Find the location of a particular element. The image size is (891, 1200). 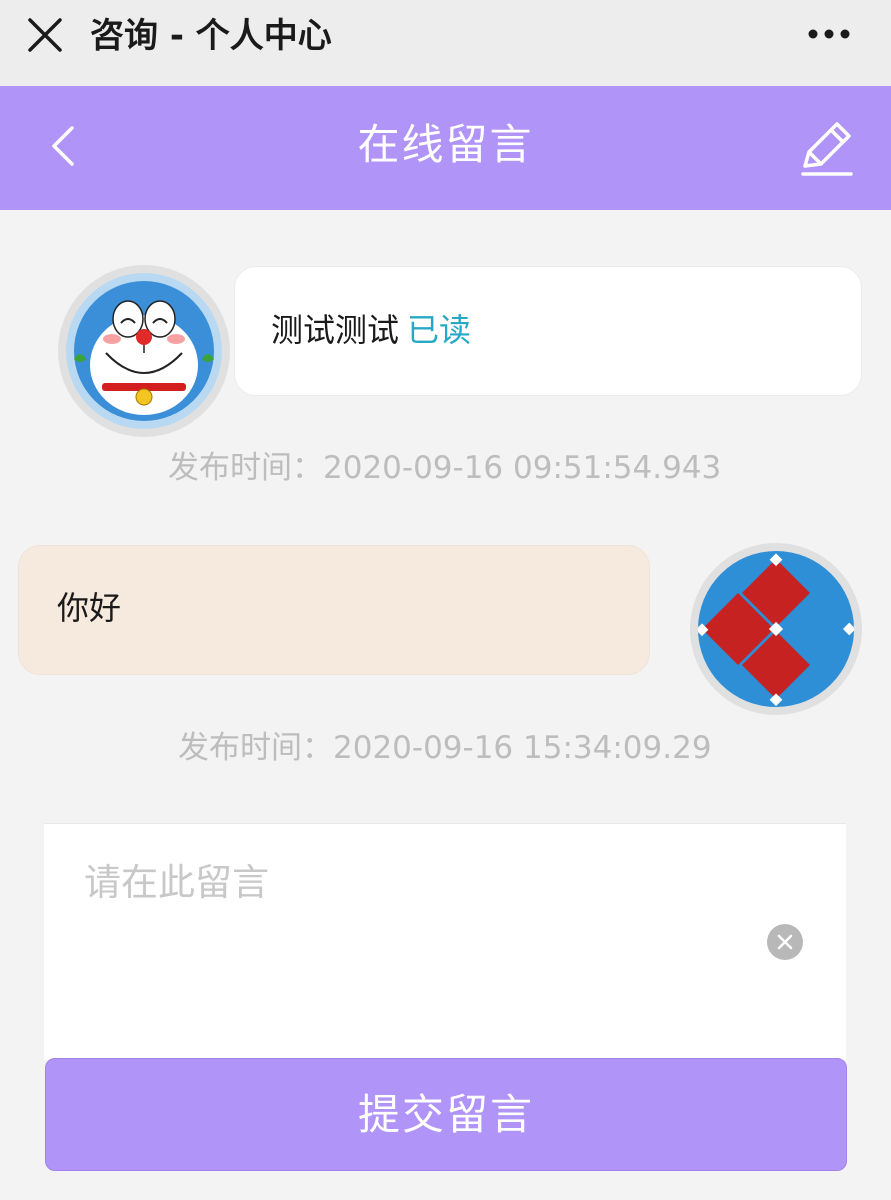

read-status-badge: 已读 is located at coordinates (439, 330).